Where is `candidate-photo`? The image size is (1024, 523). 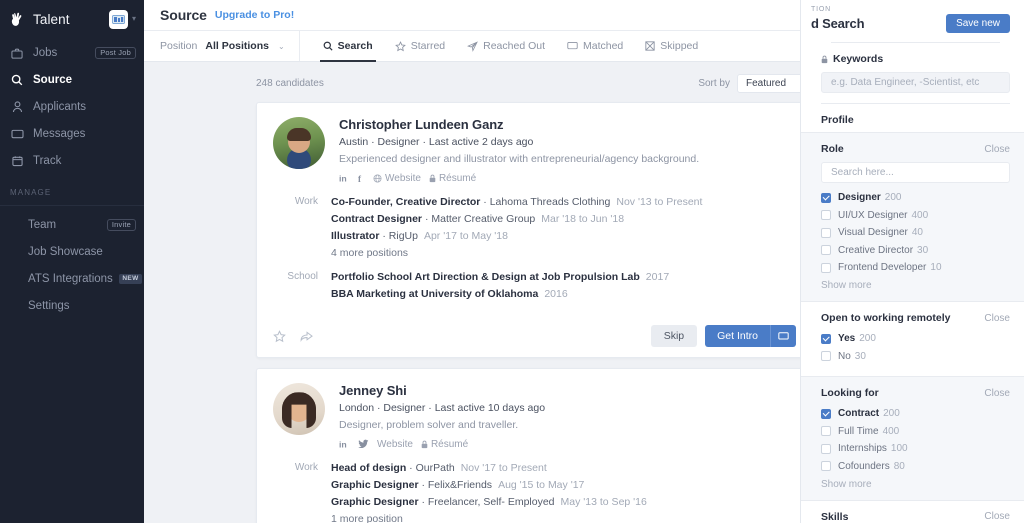
candidate-photo is located at coordinates (299, 409).